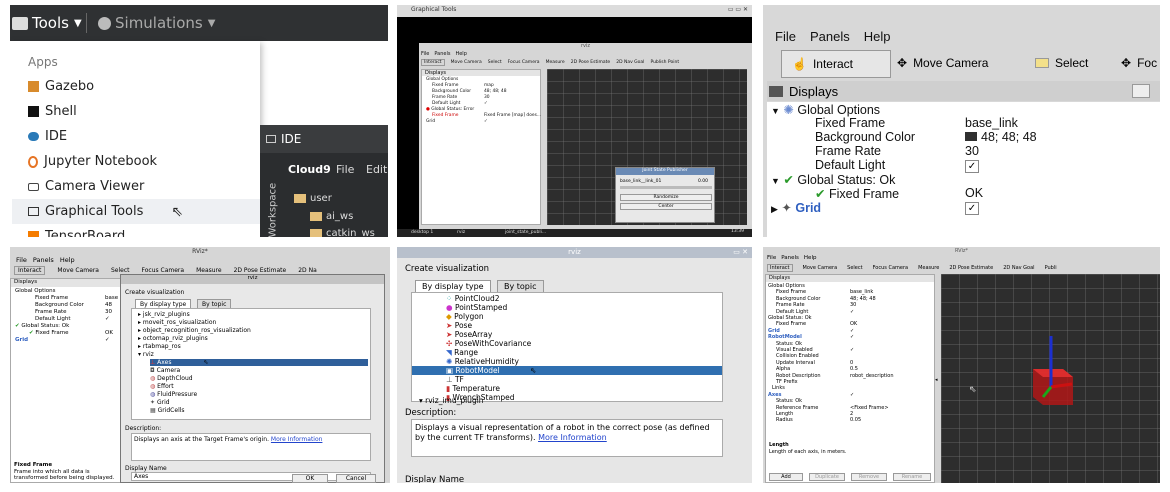  What do you see at coordinates (251, 476) in the screenshot?
I see `display-name-input: Axes` at bounding box center [251, 476].